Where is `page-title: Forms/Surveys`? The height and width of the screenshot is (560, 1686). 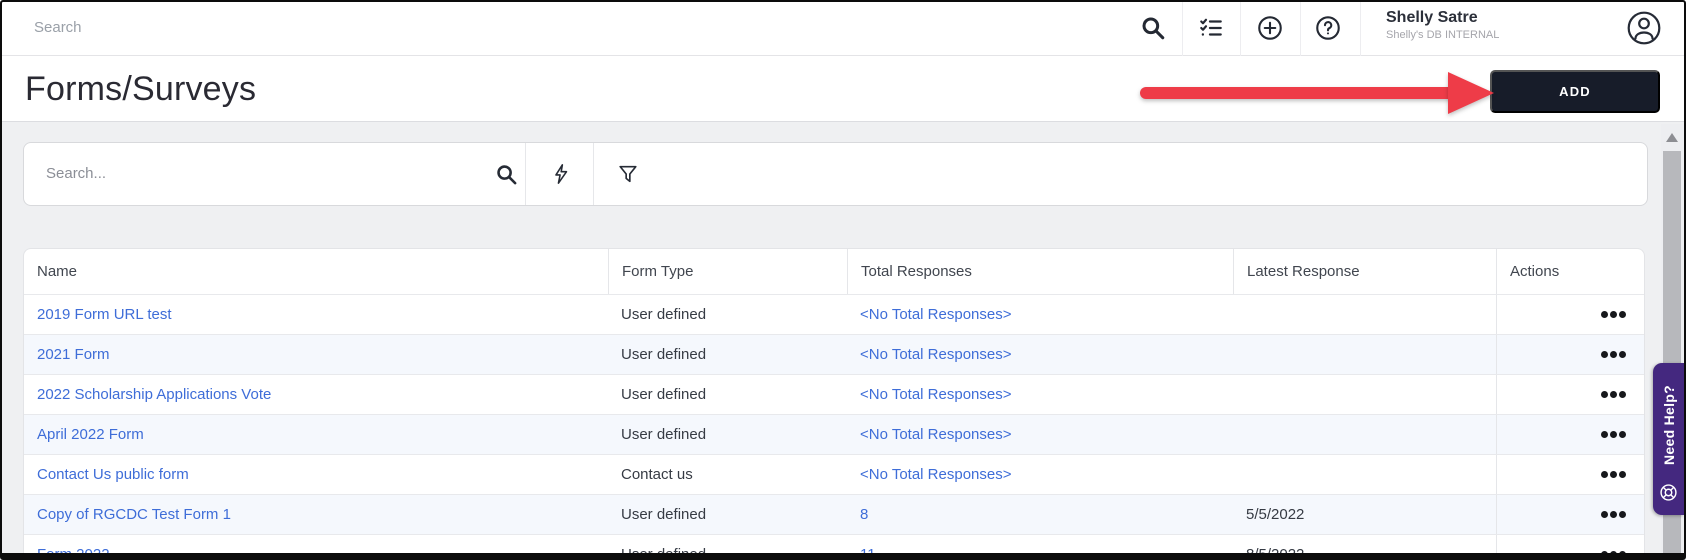
page-title: Forms/Surveys is located at coordinates (141, 89).